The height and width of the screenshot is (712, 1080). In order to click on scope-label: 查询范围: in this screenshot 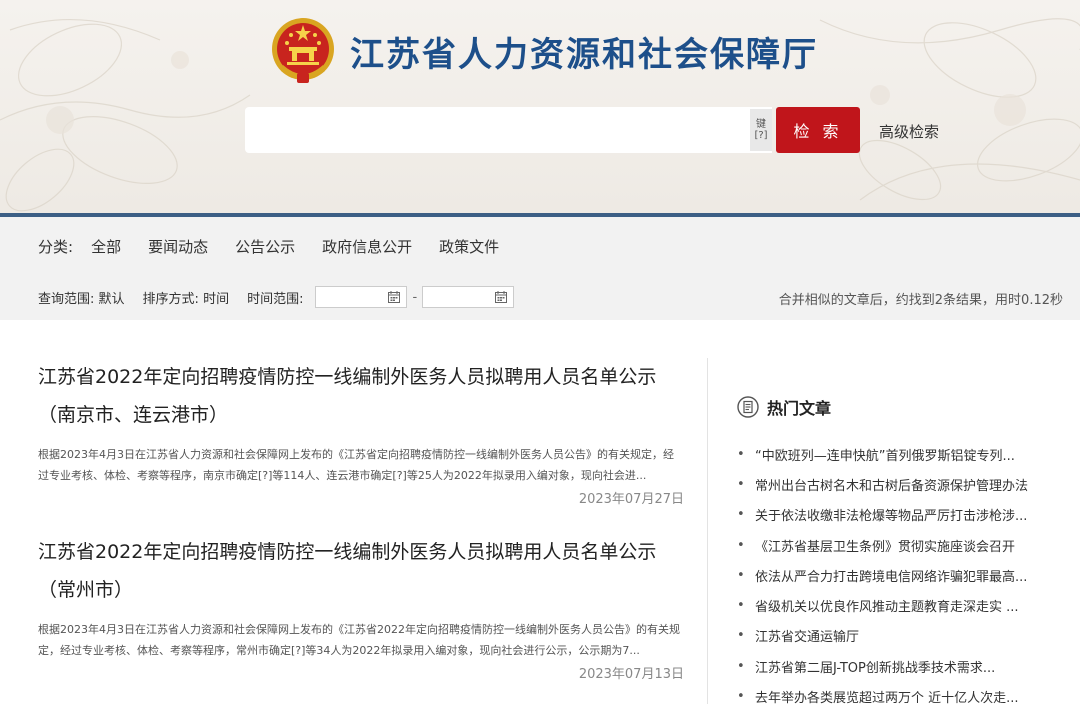, I will do `click(66, 299)`.